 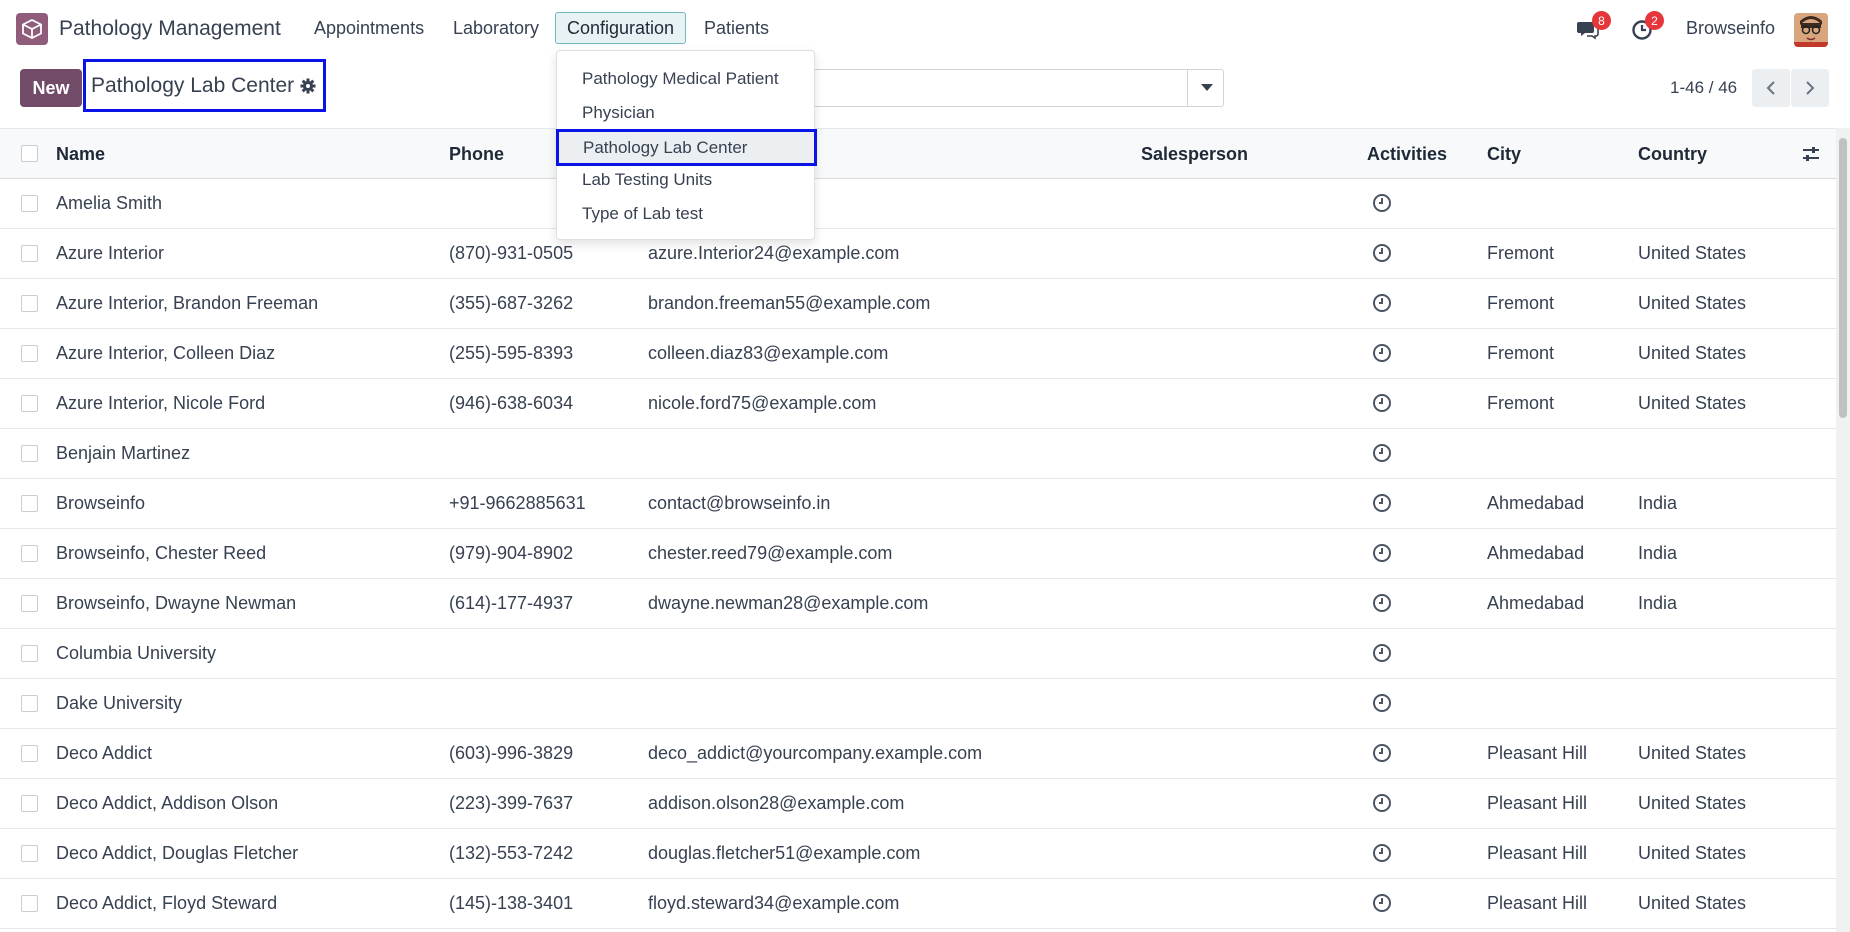 I want to click on column-header-phone: Phone, so click(x=476, y=154).